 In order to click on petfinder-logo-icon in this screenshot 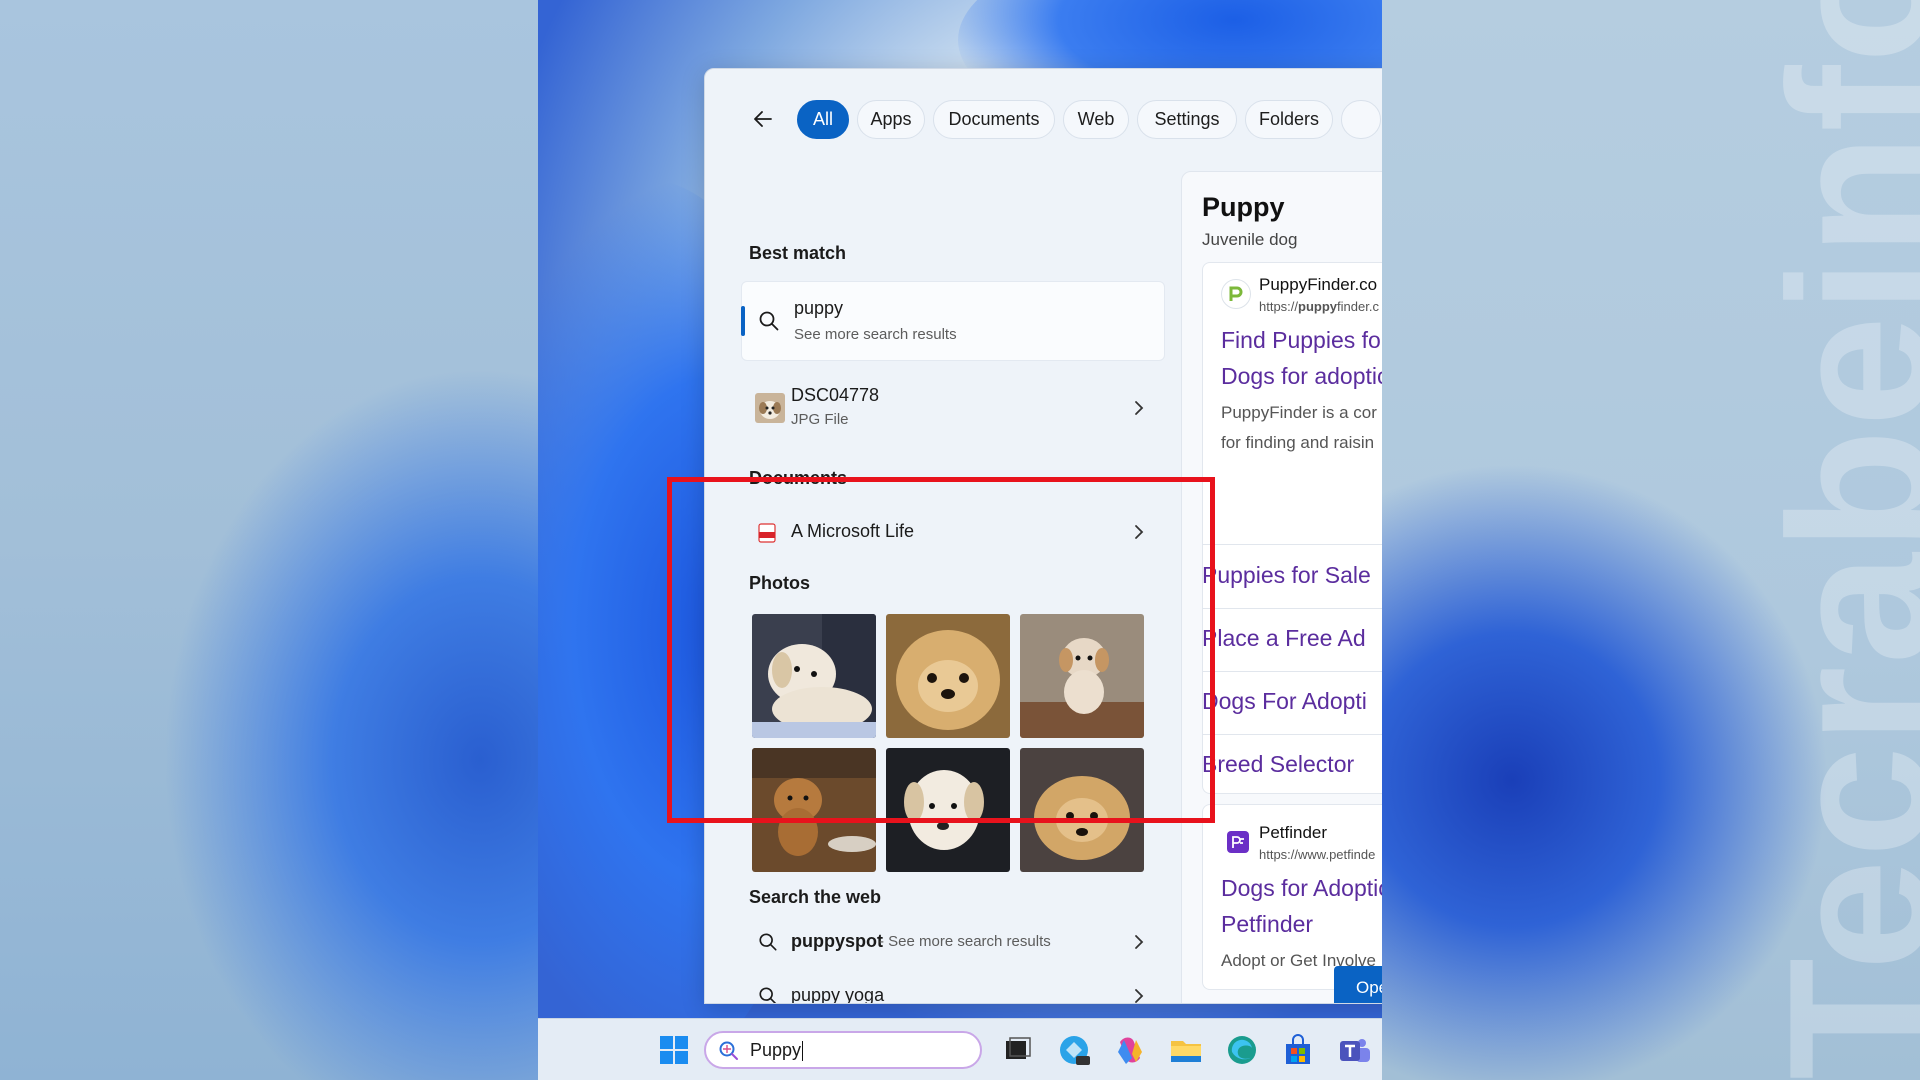, I will do `click(1238, 842)`.